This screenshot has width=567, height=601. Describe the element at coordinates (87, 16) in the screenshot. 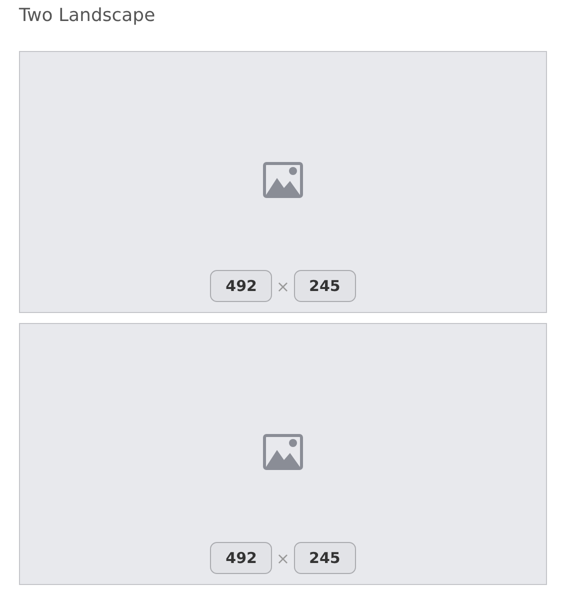

I see `section-title: Two Landscape` at that location.